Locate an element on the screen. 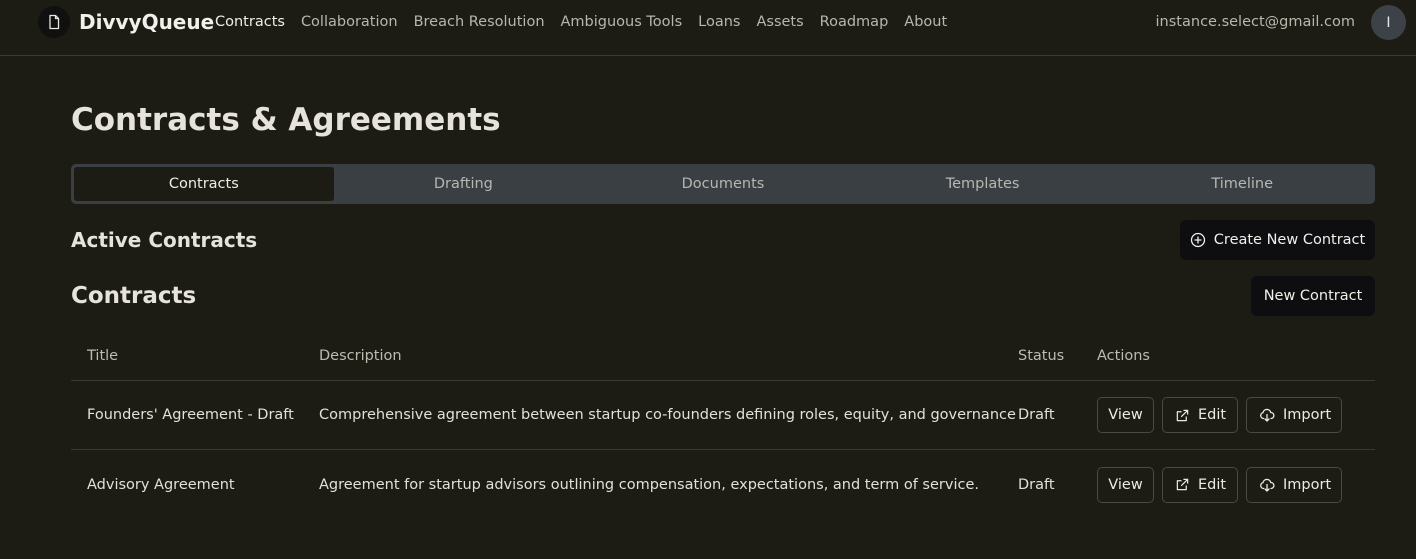  contract-title: Advisory Agreement is located at coordinates (161, 484).